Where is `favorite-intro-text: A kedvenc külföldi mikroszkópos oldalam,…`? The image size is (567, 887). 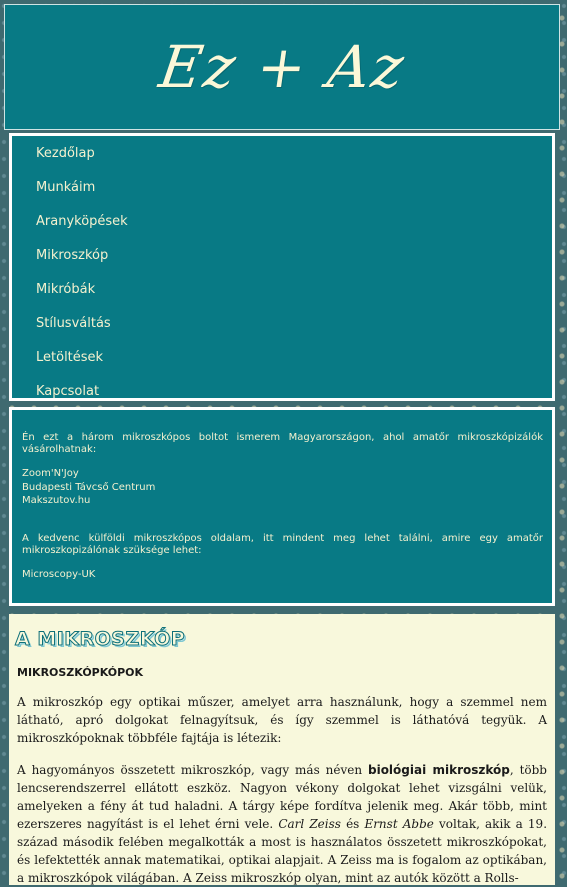 favorite-intro-text: A kedvenc külföldi mikroszkópos oldalam,… is located at coordinates (282, 544).